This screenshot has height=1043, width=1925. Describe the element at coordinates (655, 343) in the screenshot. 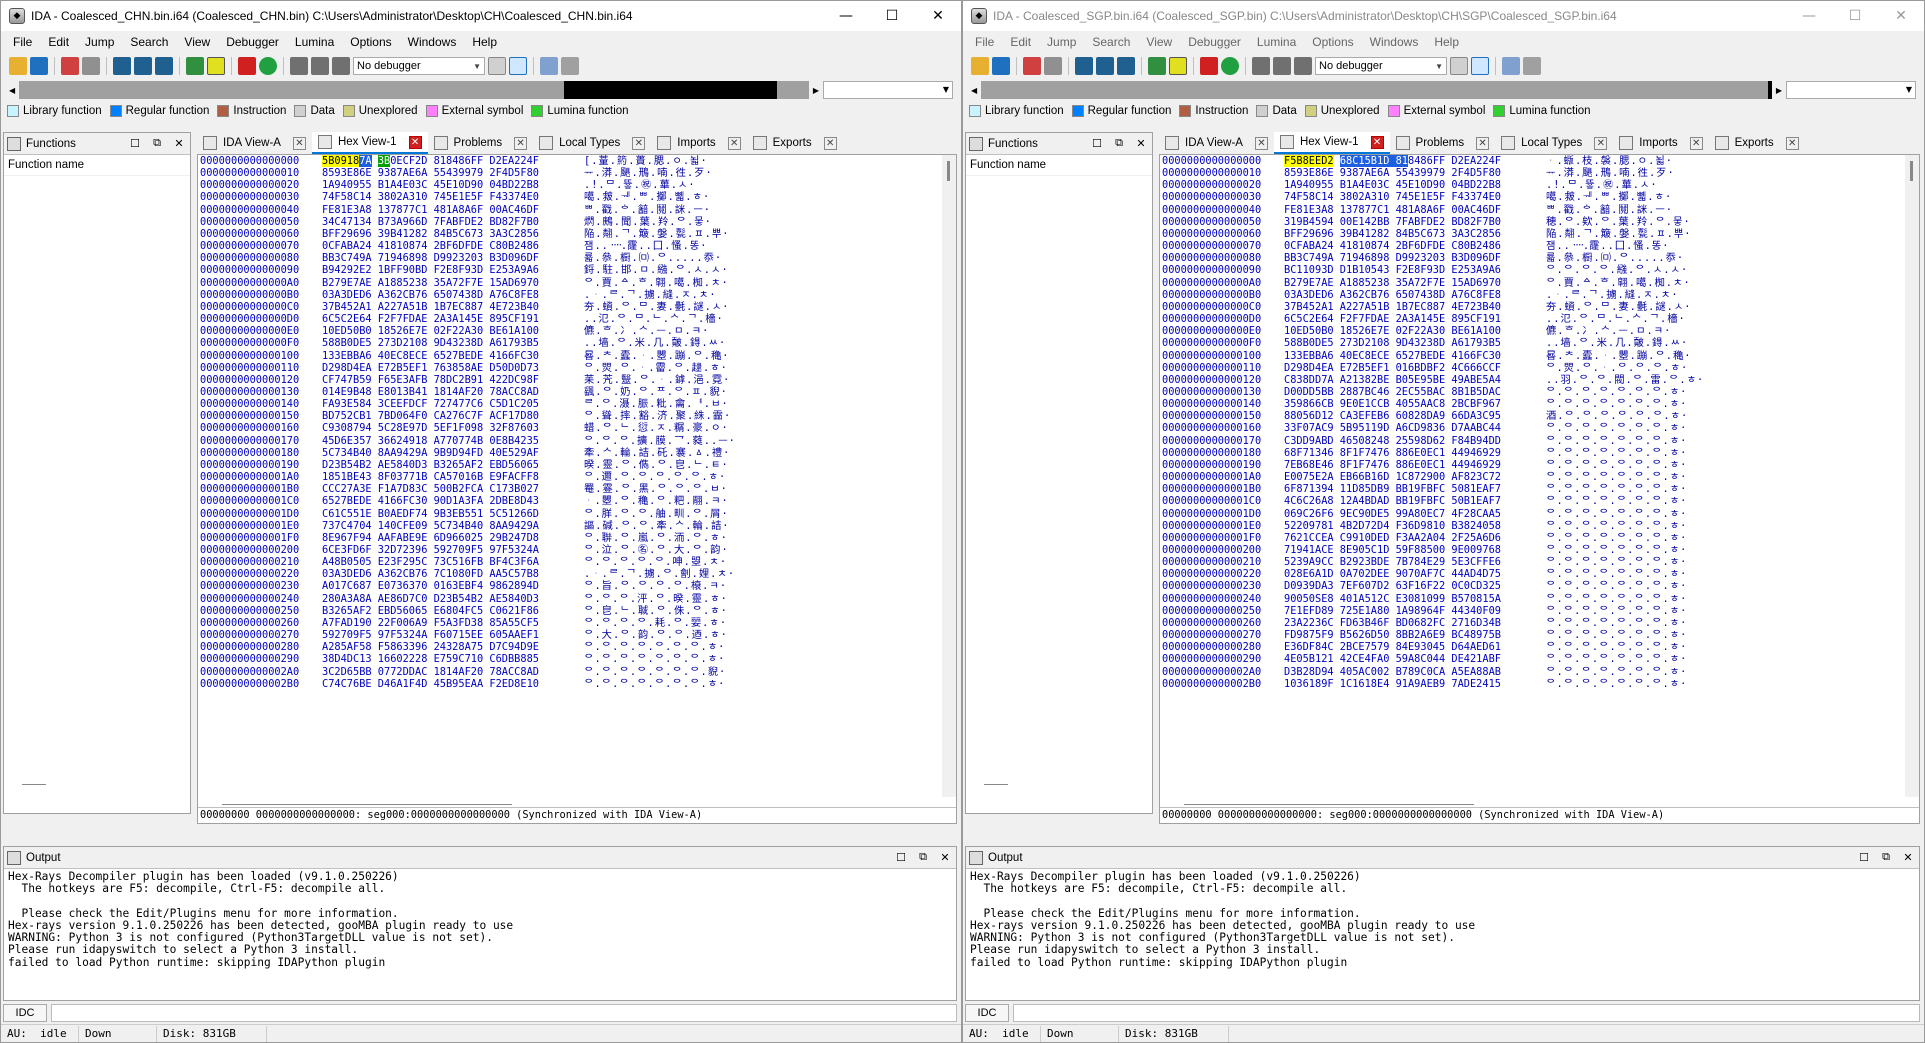

I see `hex-ascii: ..墙.ᄋ.米.几.皾.鍀.ㅆ·` at that location.